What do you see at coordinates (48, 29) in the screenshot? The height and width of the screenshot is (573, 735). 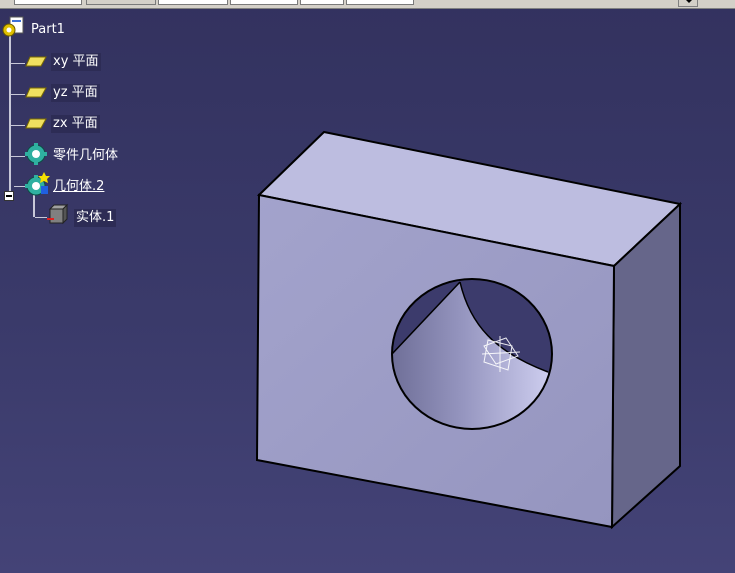 I see `tree-item-label: Part1` at bounding box center [48, 29].